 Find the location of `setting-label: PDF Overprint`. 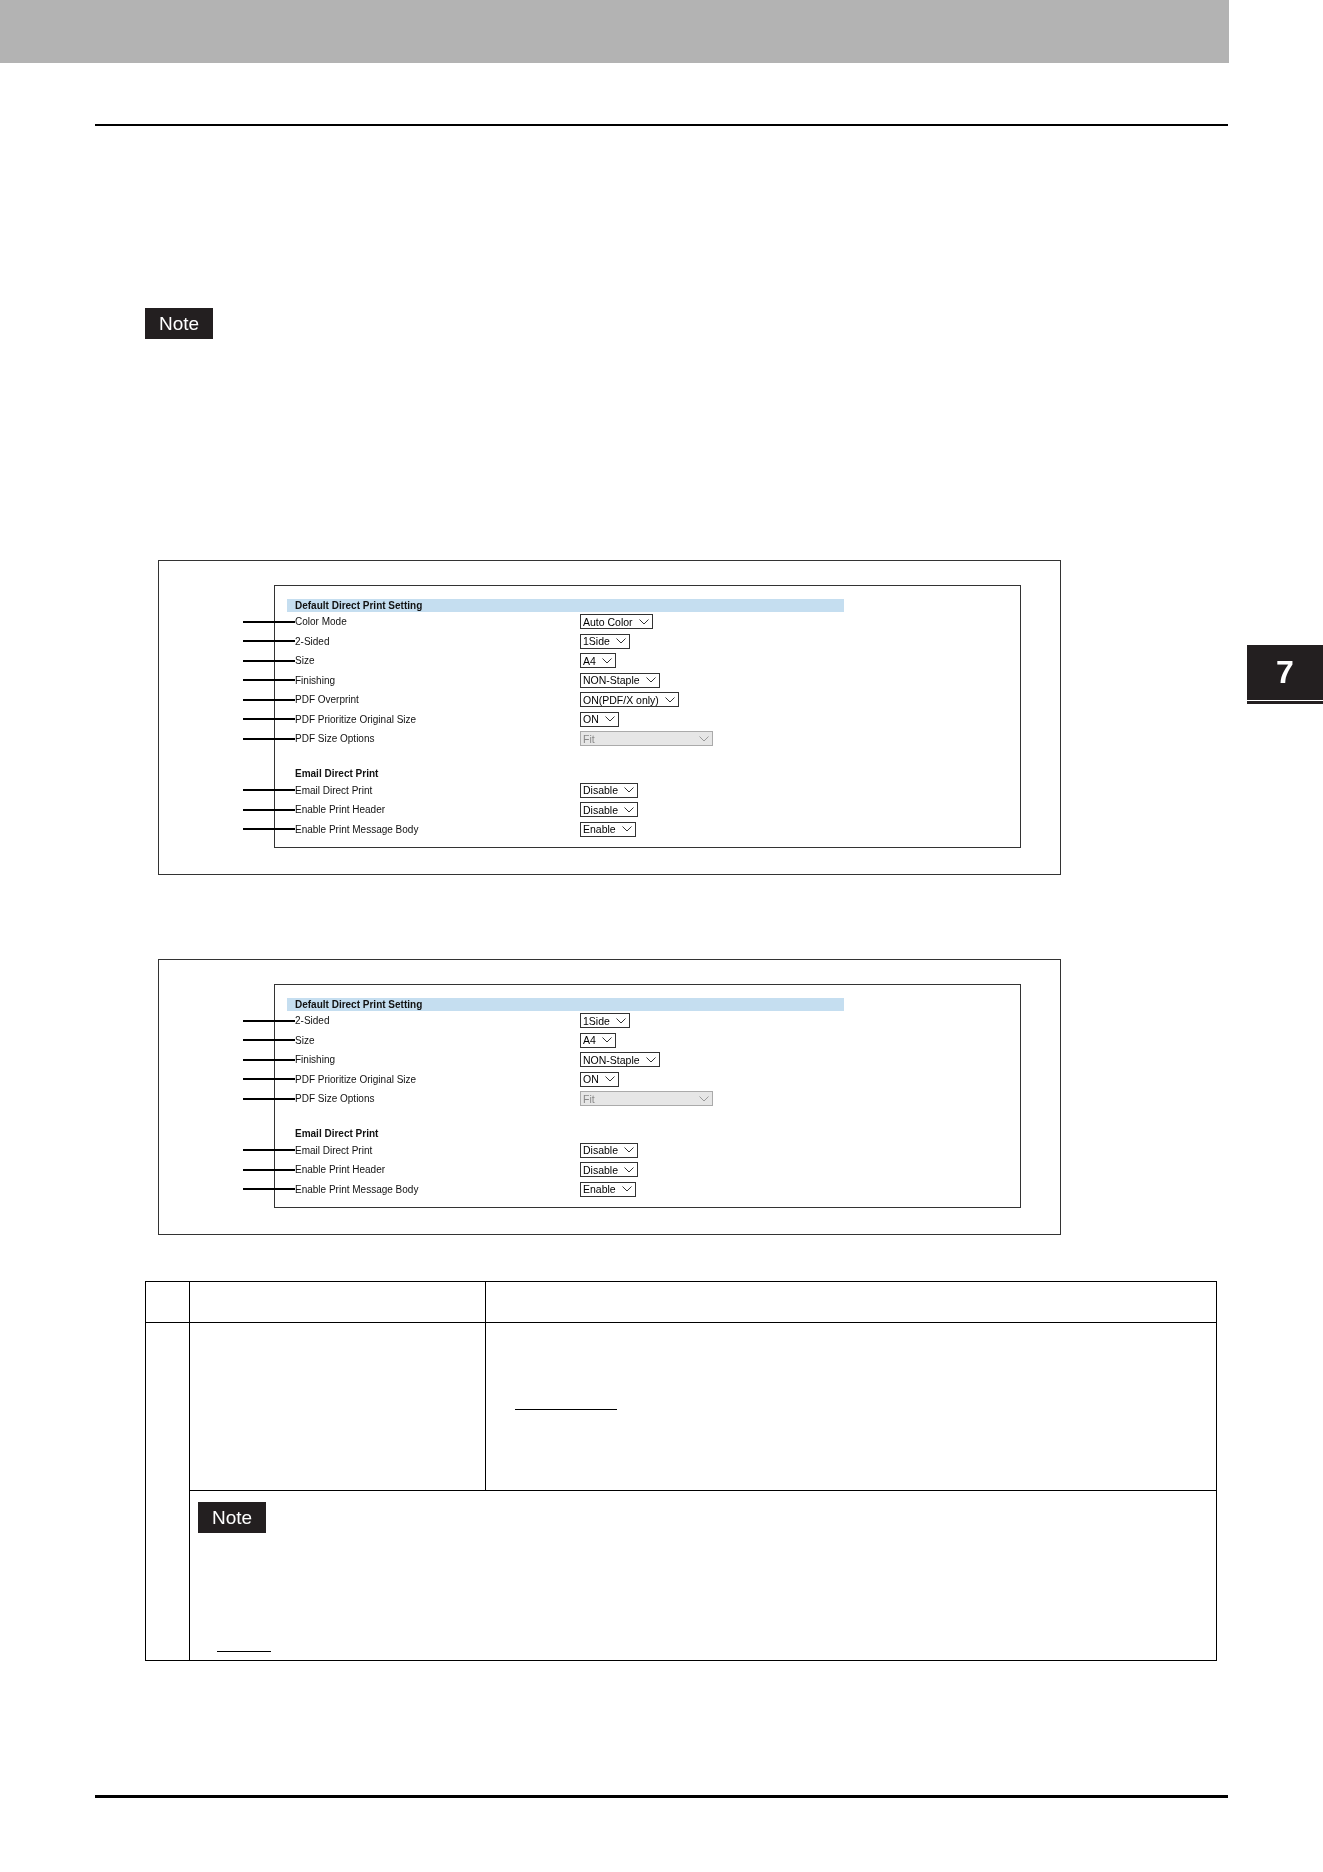

setting-label: PDF Overprint is located at coordinates (327, 700).